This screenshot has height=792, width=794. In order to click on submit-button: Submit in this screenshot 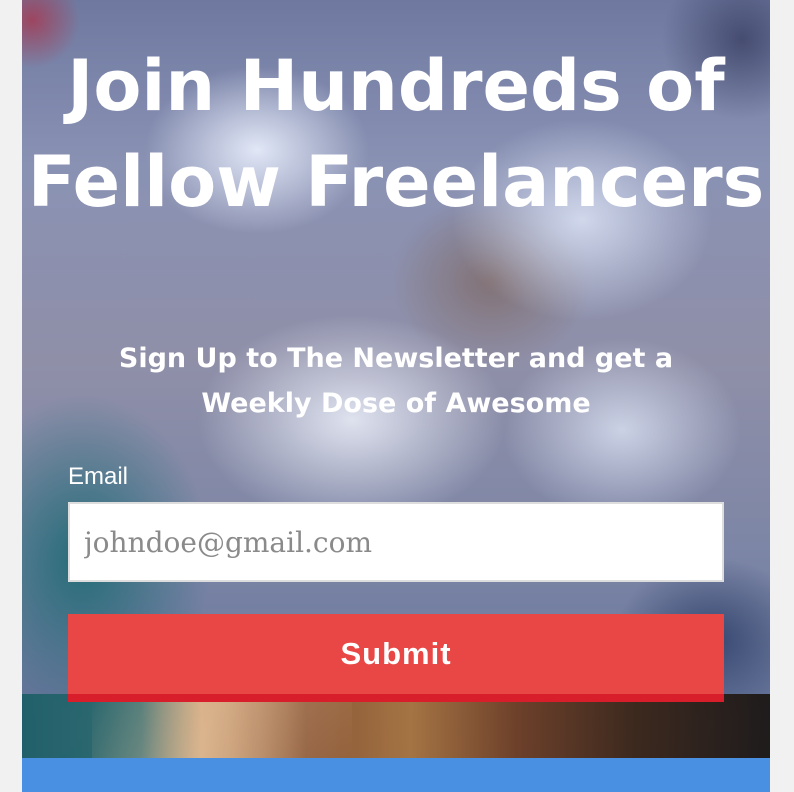, I will do `click(396, 658)`.